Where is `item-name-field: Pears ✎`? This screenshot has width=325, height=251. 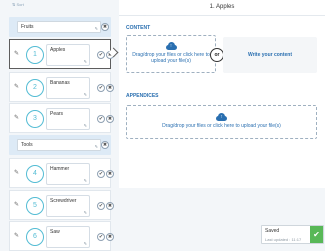
item-name-field: Pears ✎ is located at coordinates (68, 119).